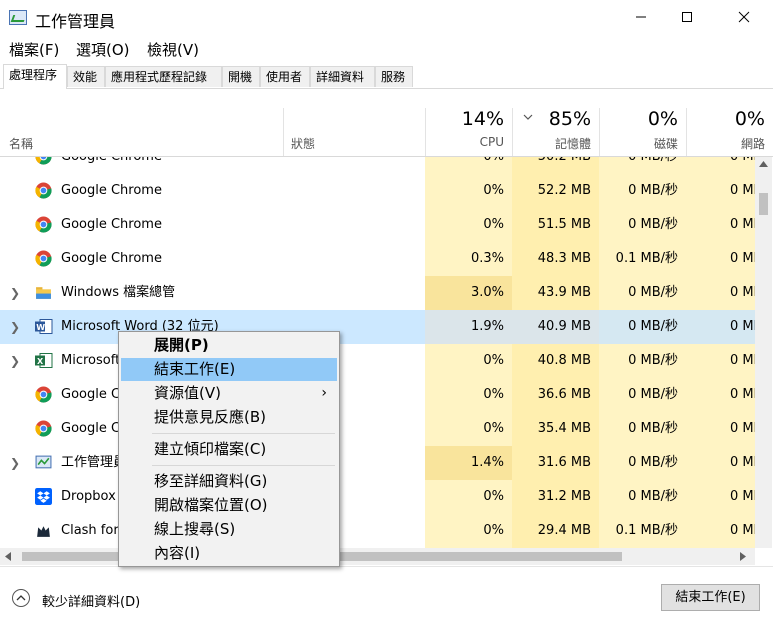 The image size is (773, 629). I want to click on minimize-icon, so click(641, 17).